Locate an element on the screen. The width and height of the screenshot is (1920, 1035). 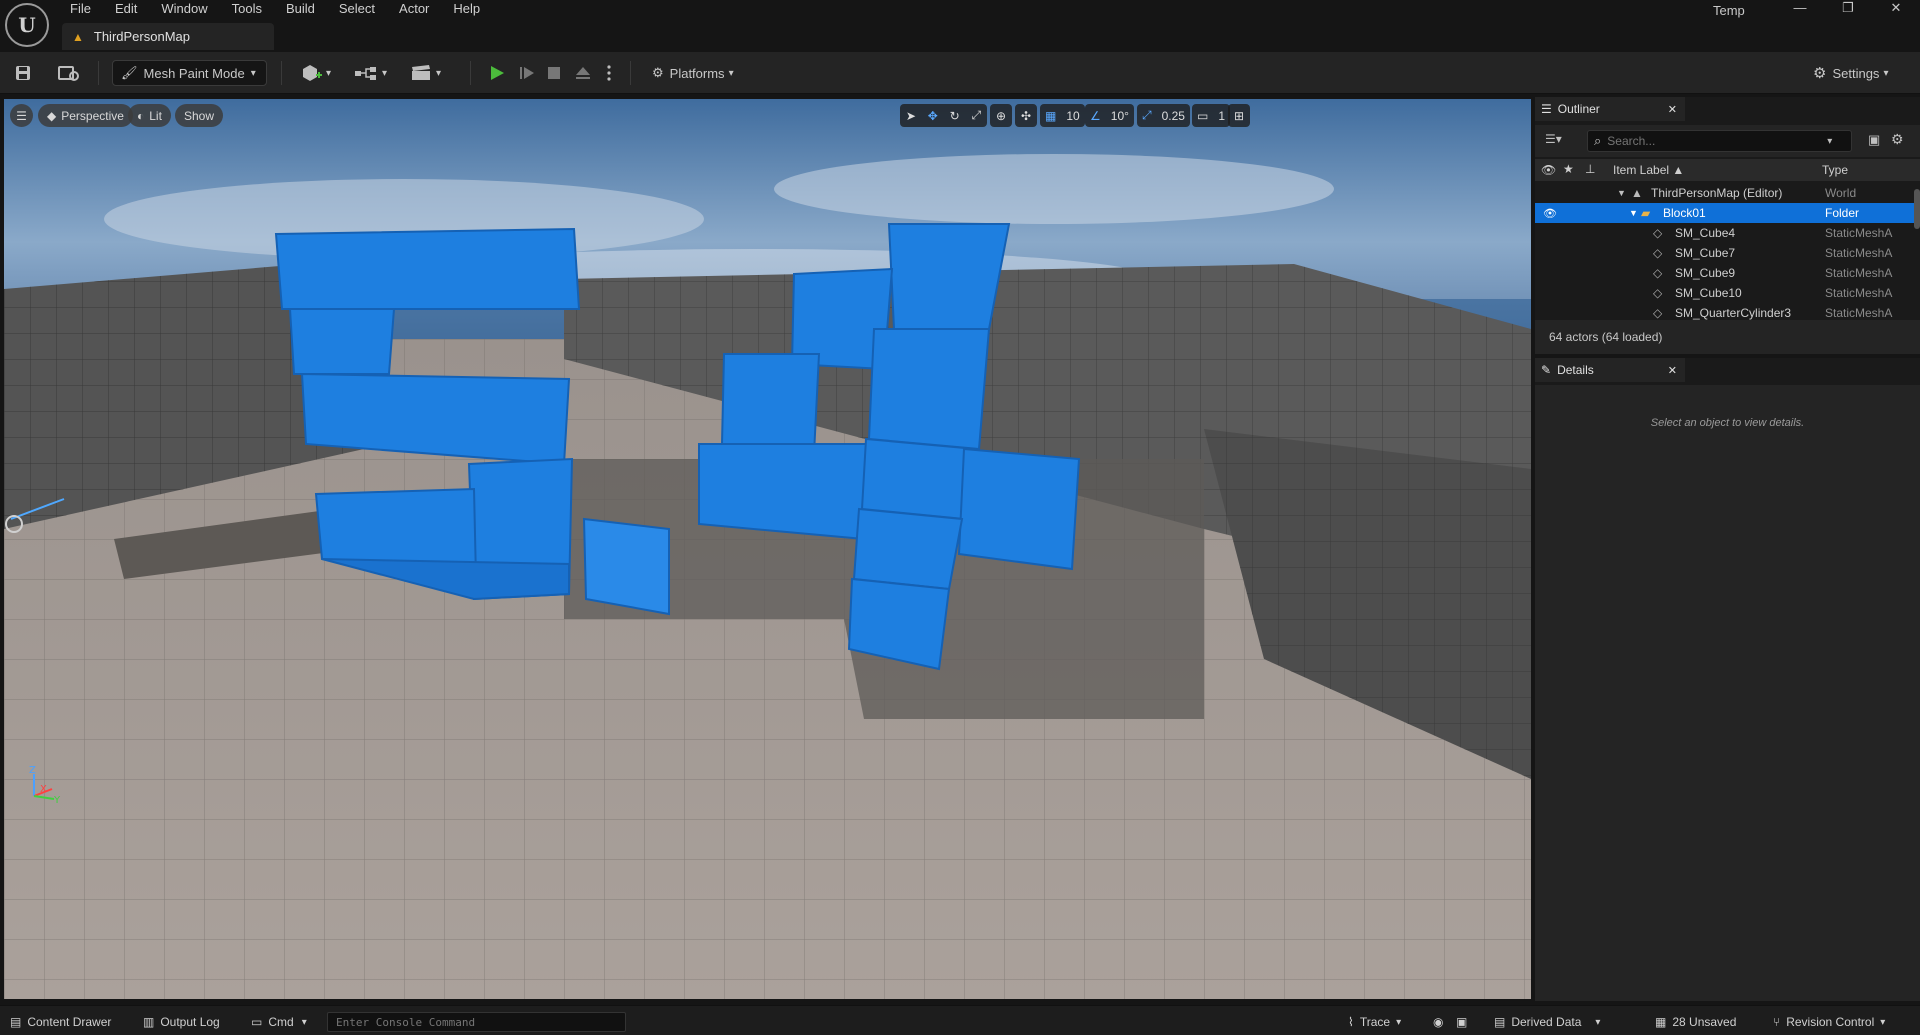
blueprint-button: ▾ is located at coordinates (370, 73).